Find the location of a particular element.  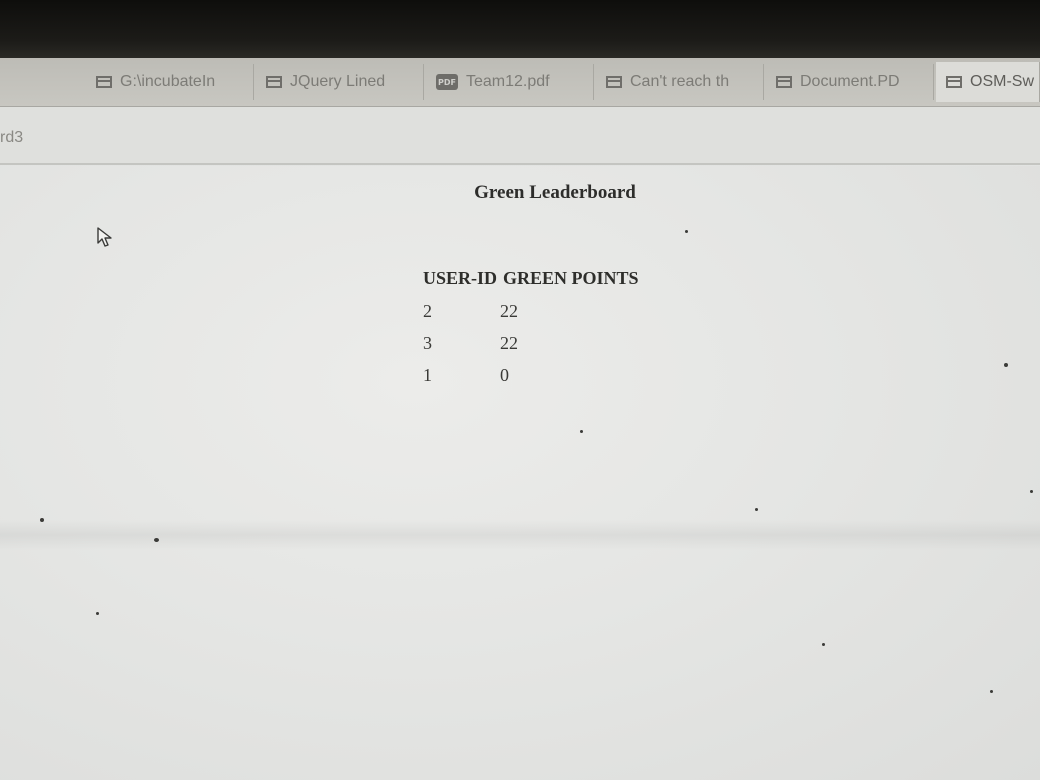

tab-label: Team12.pdf is located at coordinates (508, 81).